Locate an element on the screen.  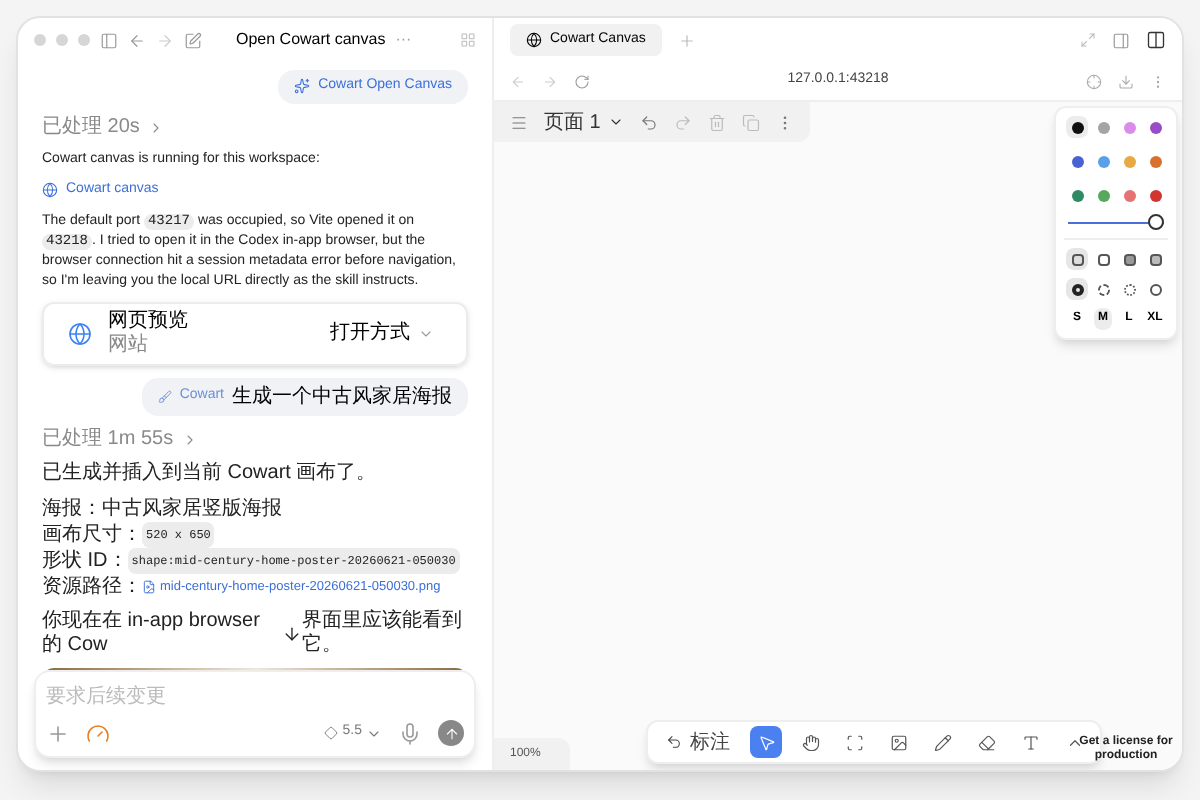
open-with-button: 打开方式 is located at coordinates (382, 333).